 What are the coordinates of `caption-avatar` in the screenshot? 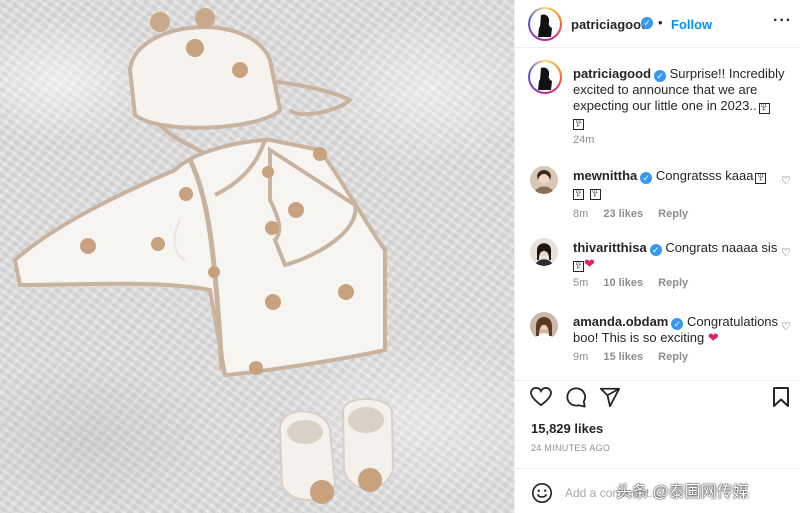 It's located at (545, 77).